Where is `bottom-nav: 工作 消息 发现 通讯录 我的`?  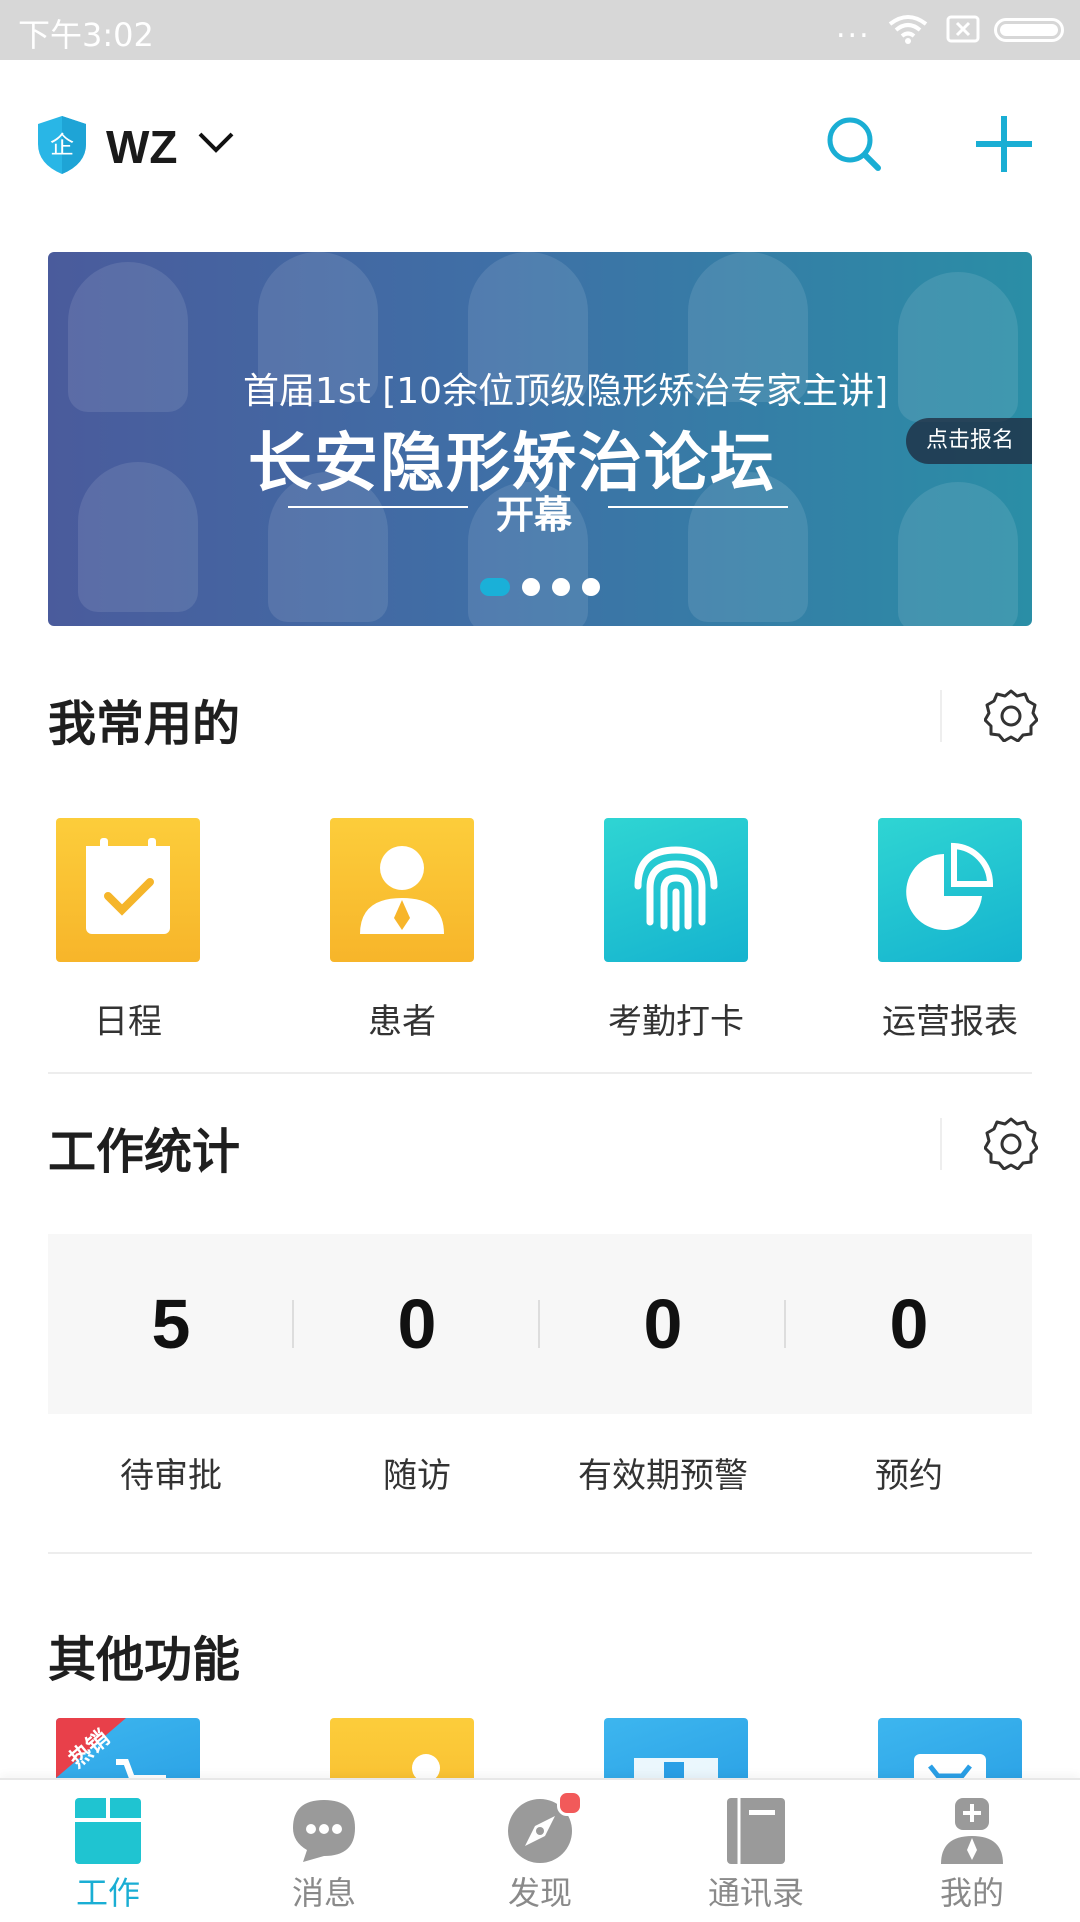 bottom-nav: 工作 消息 发现 通讯录 我的 is located at coordinates (540, 1850).